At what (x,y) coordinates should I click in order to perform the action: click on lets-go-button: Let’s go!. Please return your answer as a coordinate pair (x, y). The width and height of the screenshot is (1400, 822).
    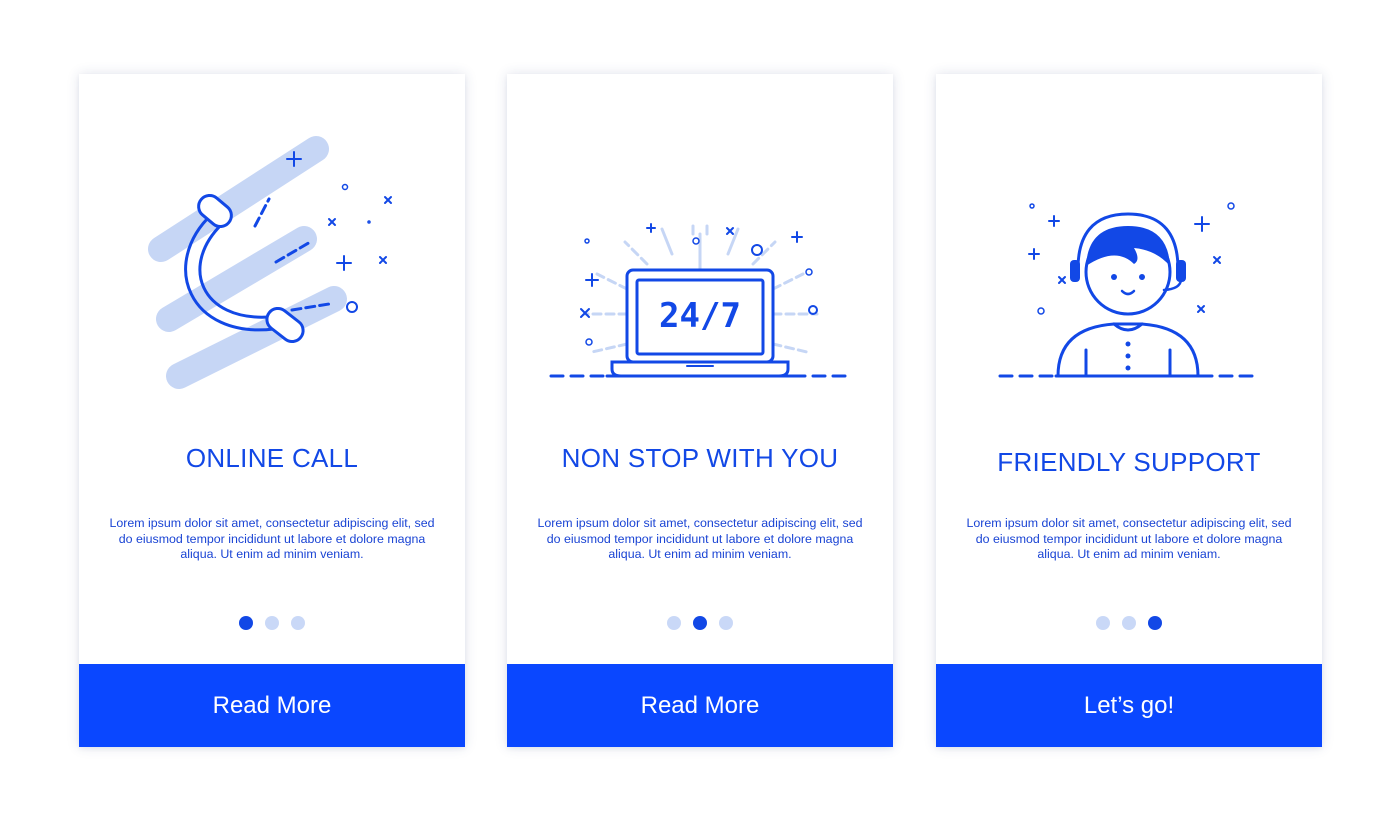
    Looking at the image, I should click on (1129, 705).